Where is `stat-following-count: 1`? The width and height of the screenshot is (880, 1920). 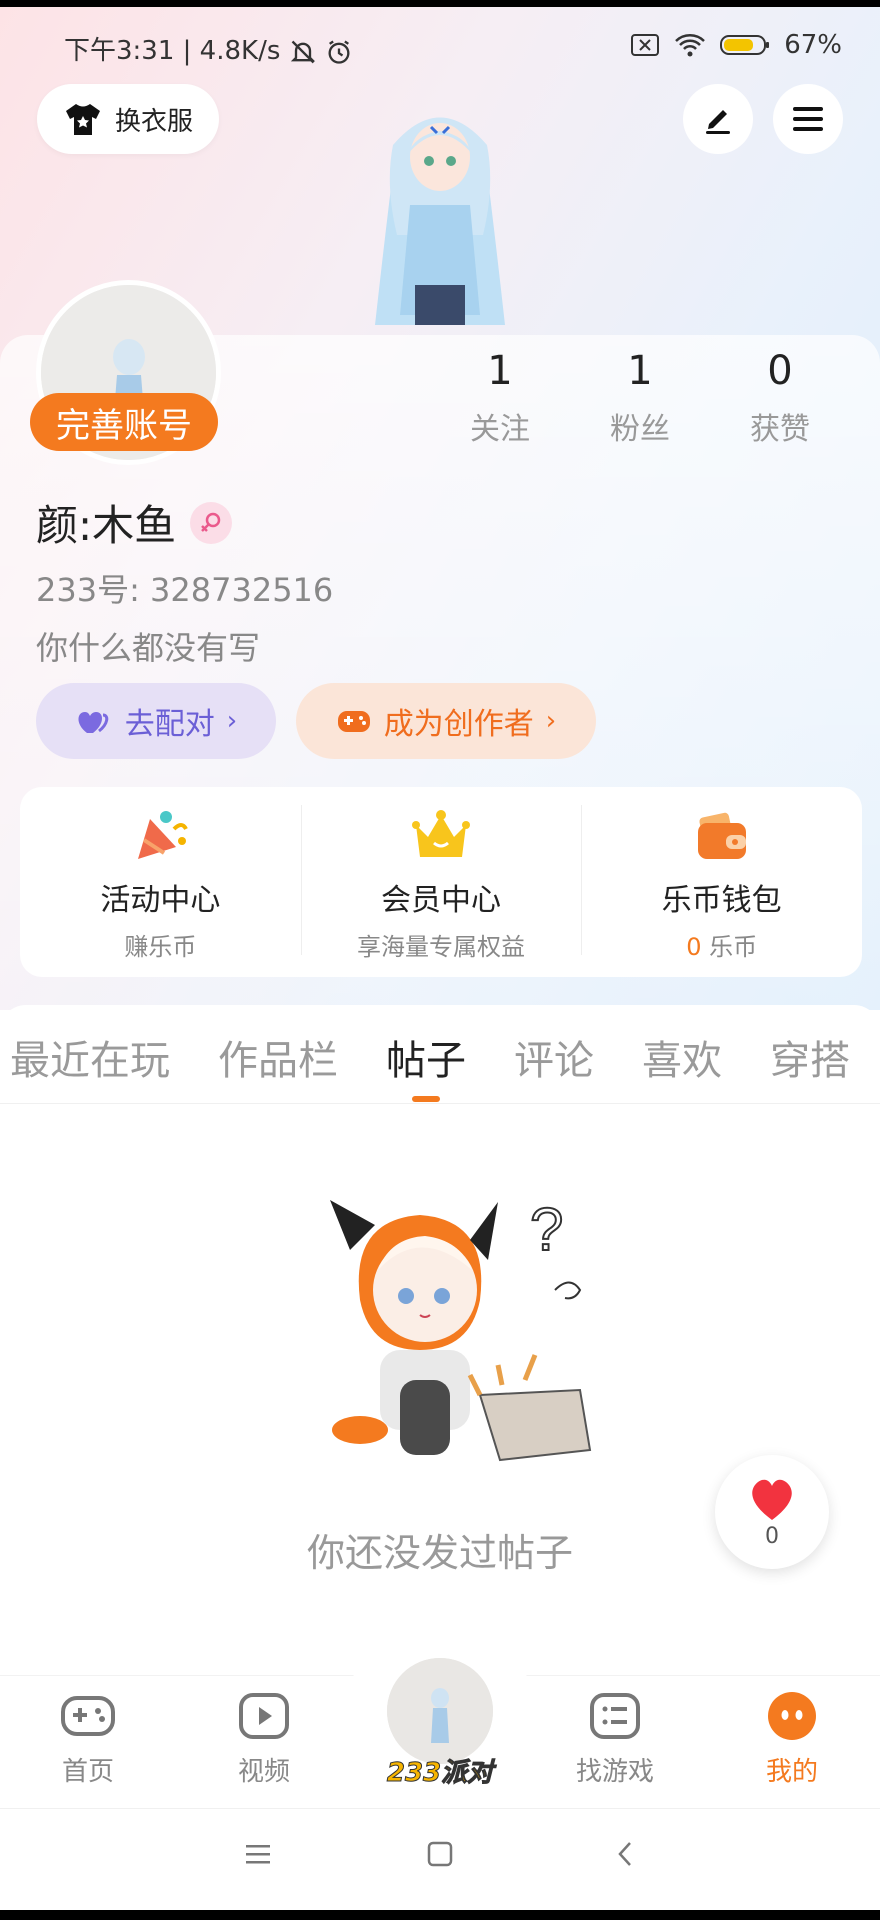
stat-following-count: 1 is located at coordinates (500, 371).